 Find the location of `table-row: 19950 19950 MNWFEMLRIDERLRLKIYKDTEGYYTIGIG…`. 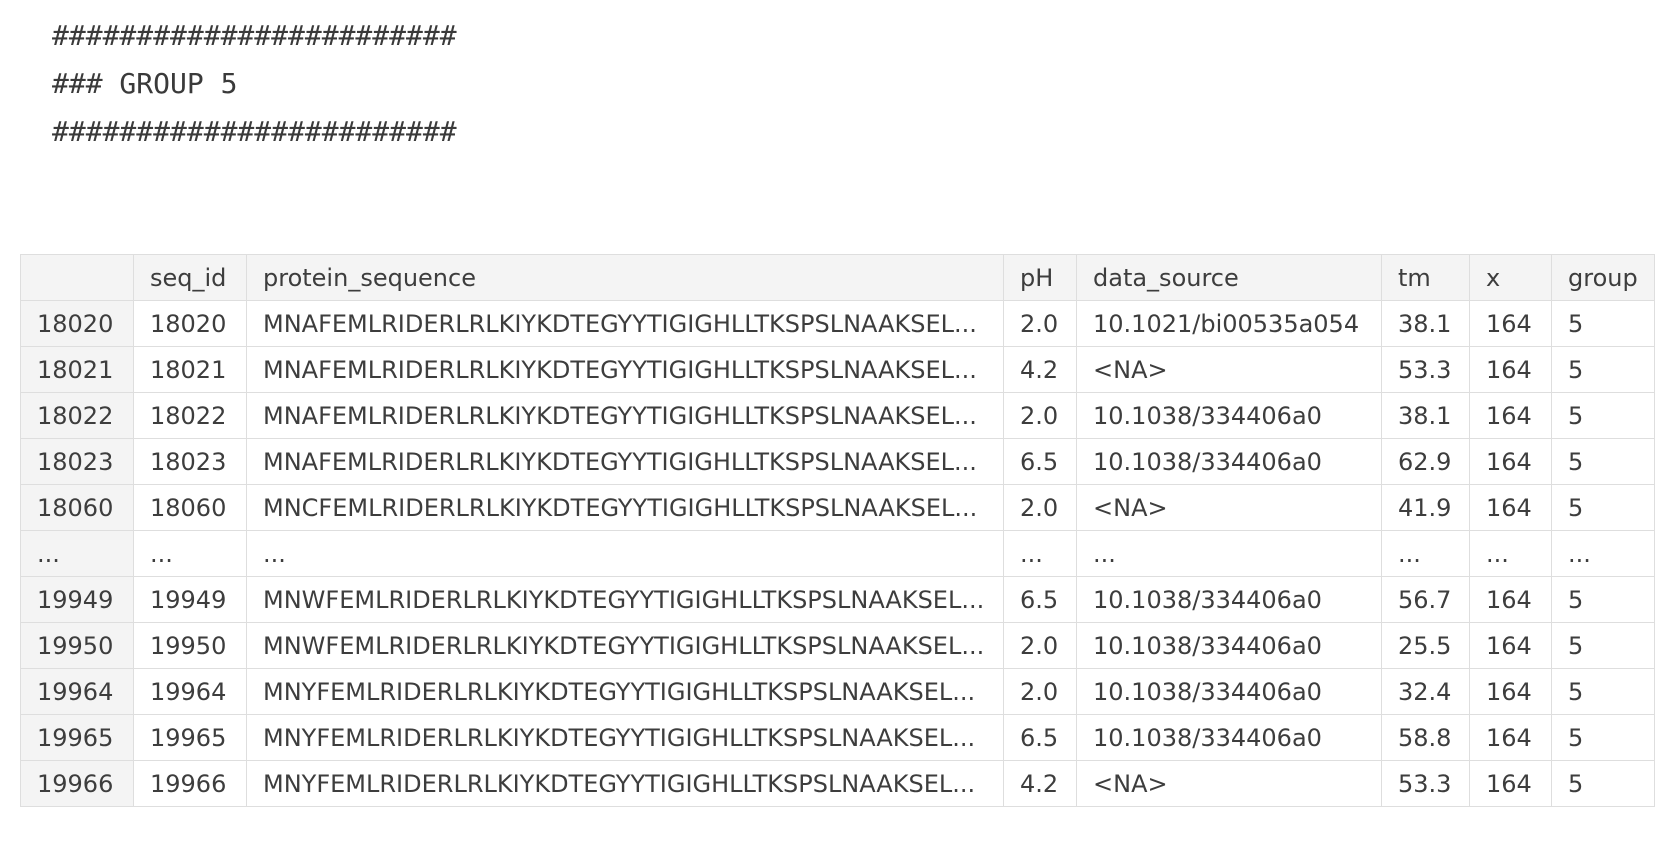

table-row: 19950 19950 MNWFEMLRIDERLRLKIYKDTEGYYTIGIG… is located at coordinates (837, 645).